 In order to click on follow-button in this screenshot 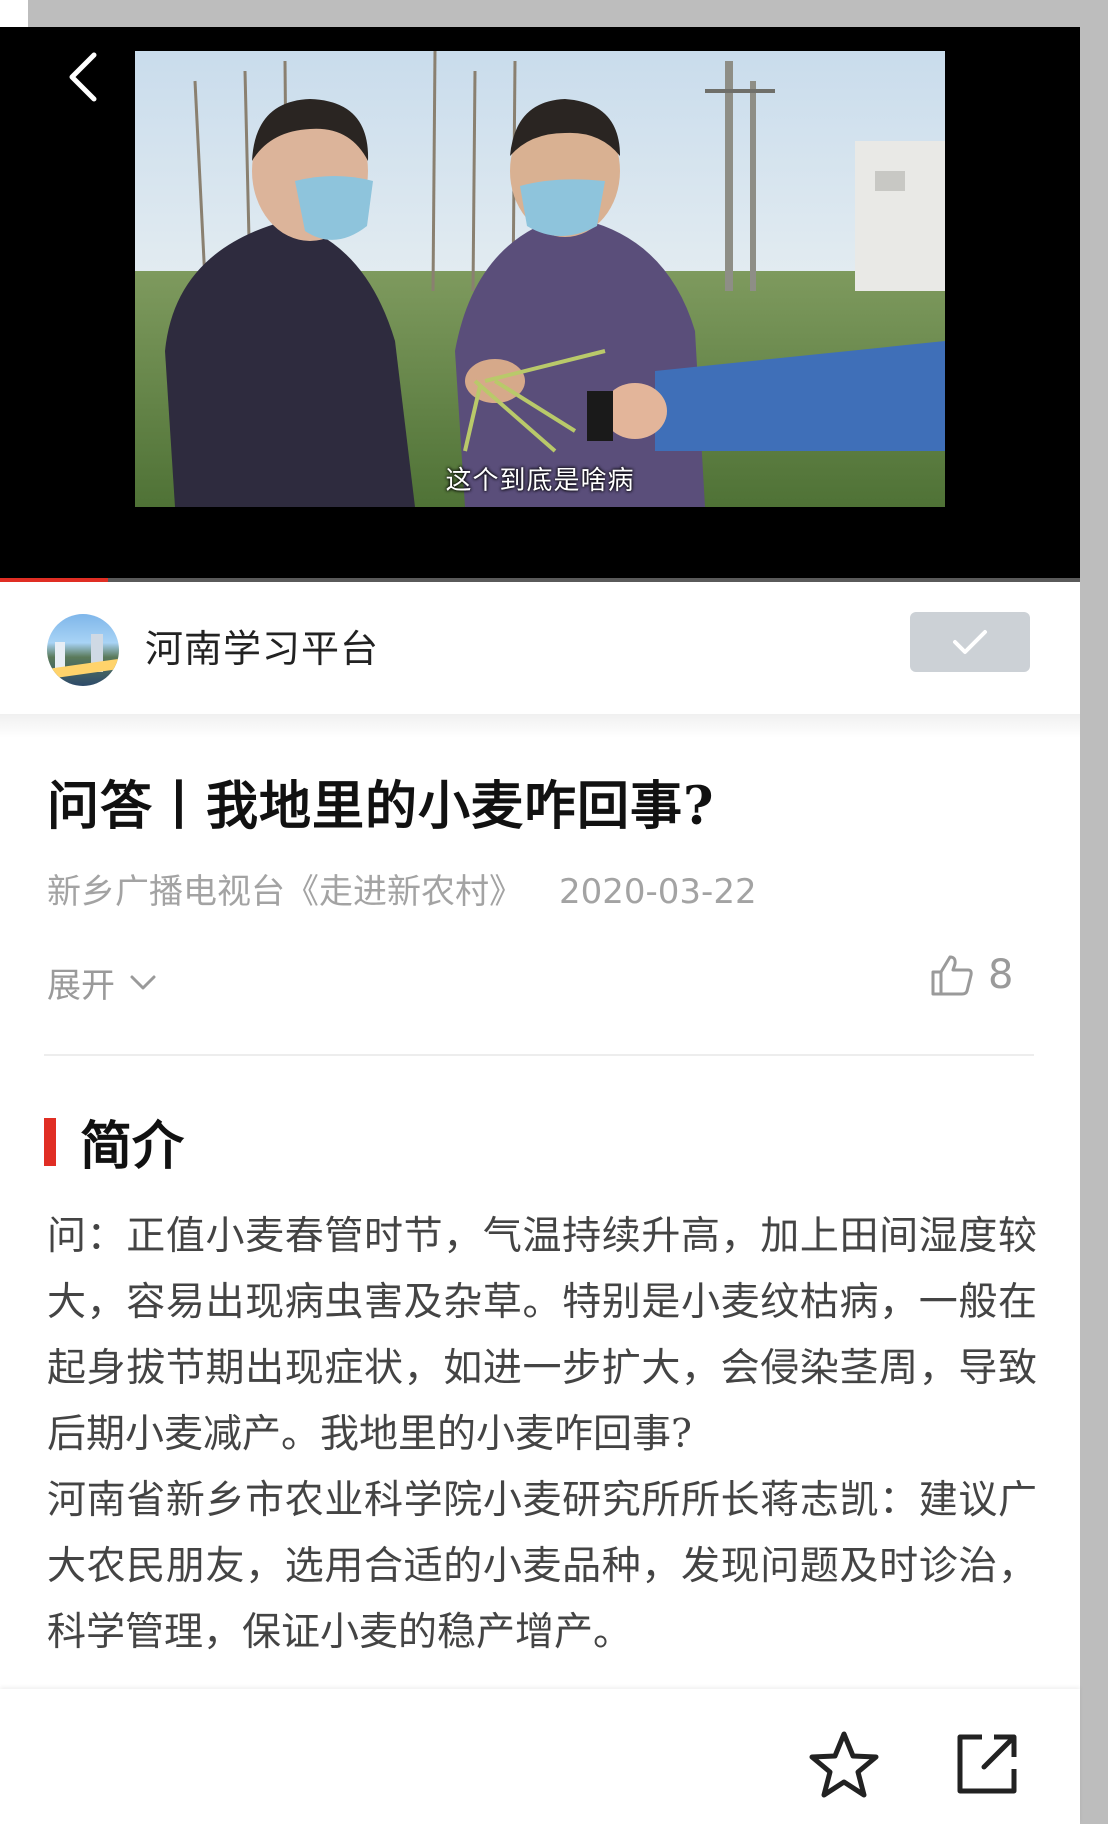, I will do `click(970, 642)`.